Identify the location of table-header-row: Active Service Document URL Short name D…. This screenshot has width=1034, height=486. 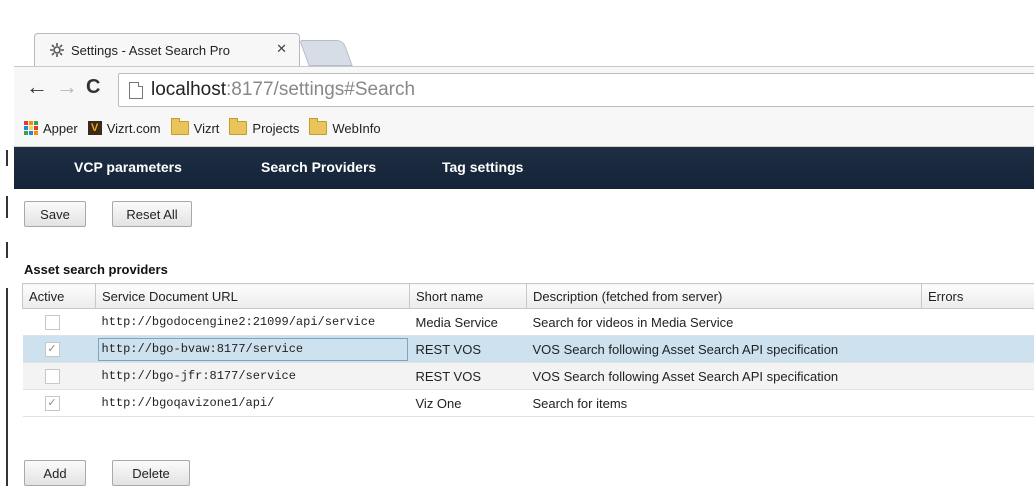
(528, 296).